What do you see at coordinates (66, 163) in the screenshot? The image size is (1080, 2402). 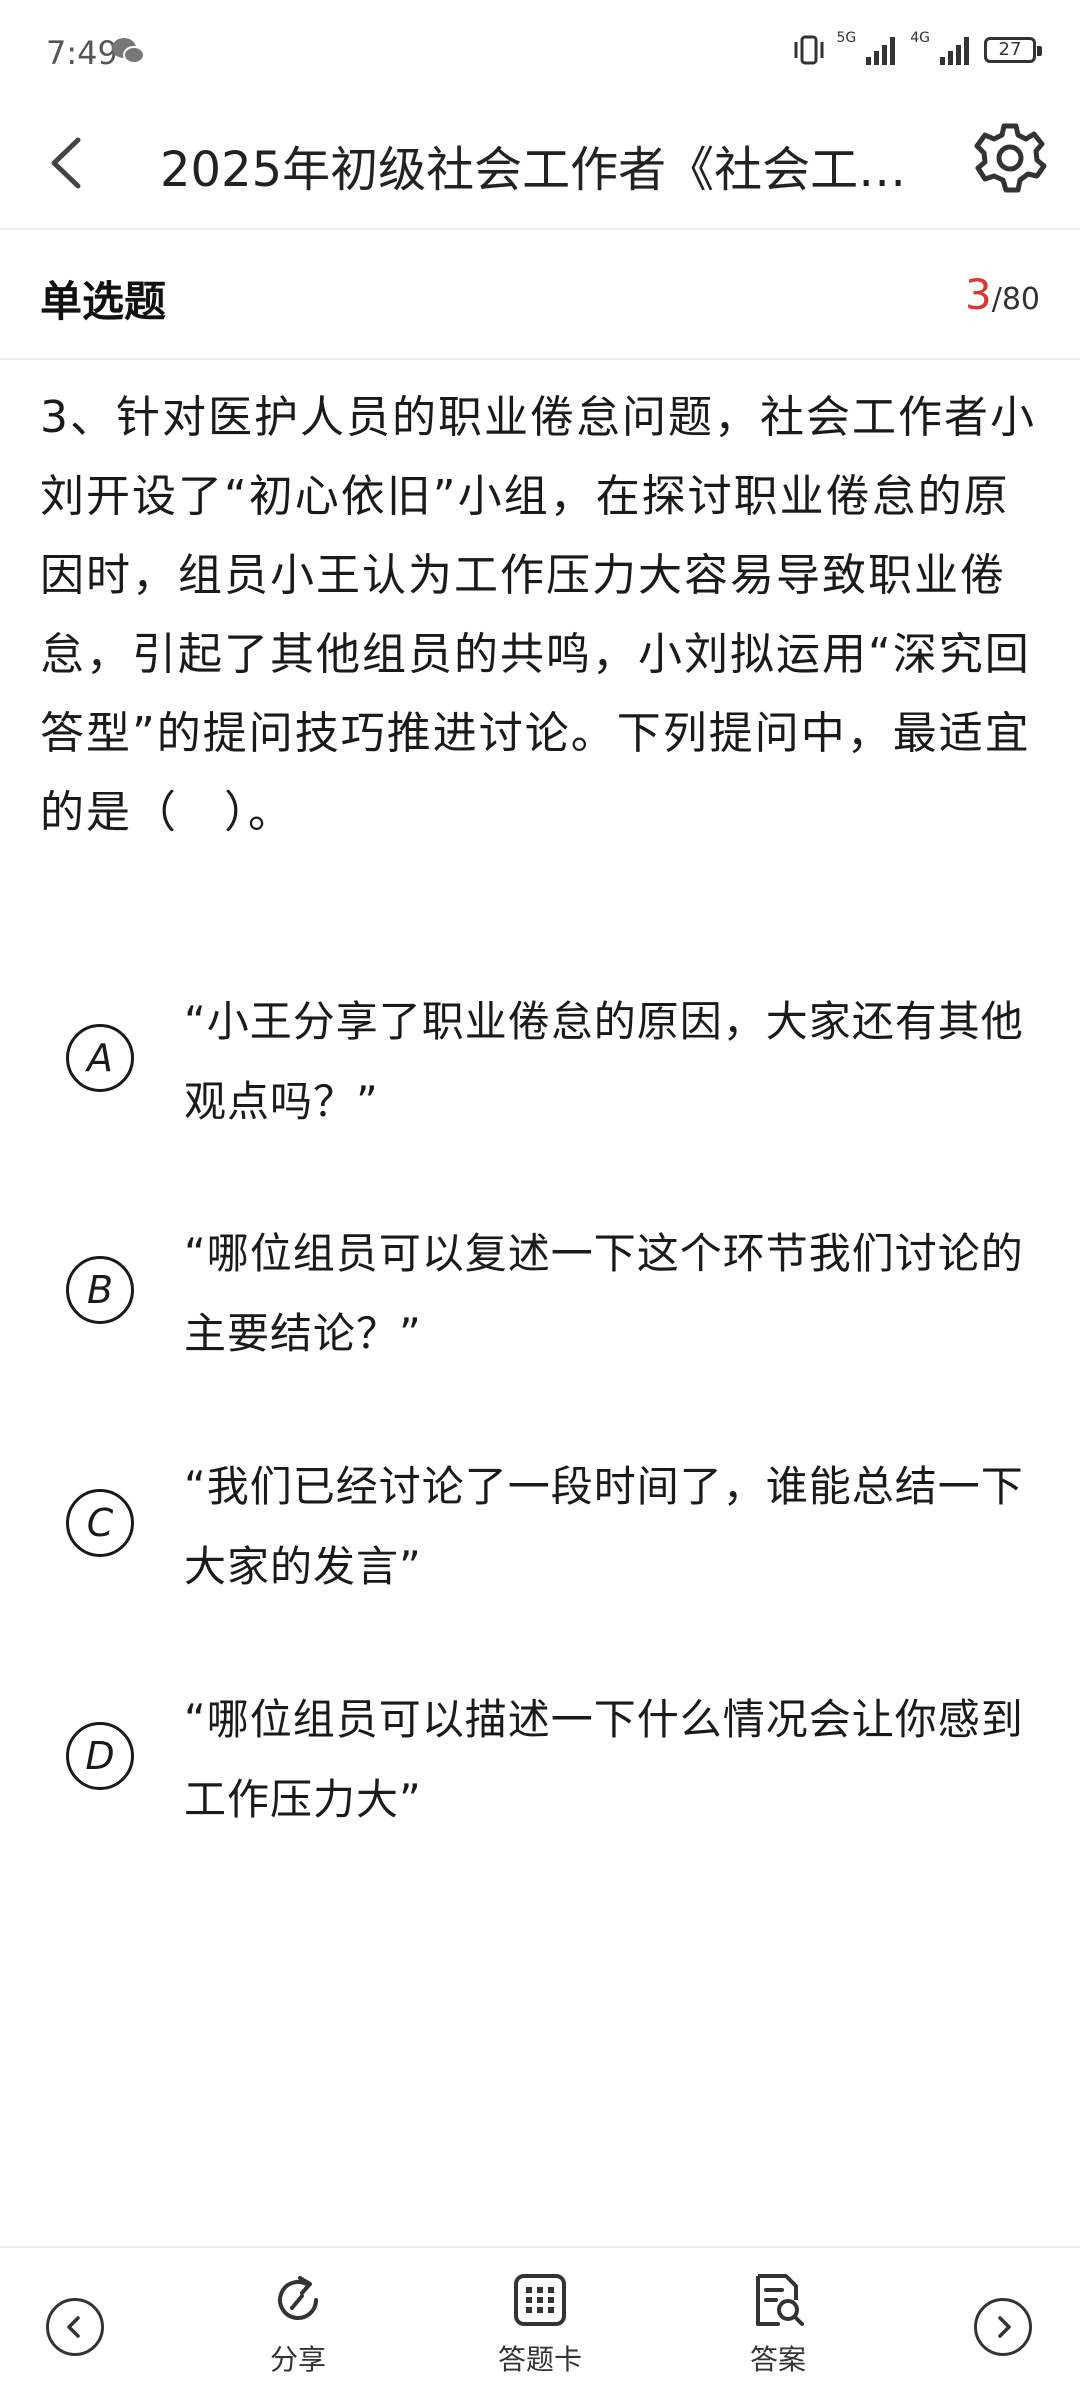 I see `chevron-left-icon` at bounding box center [66, 163].